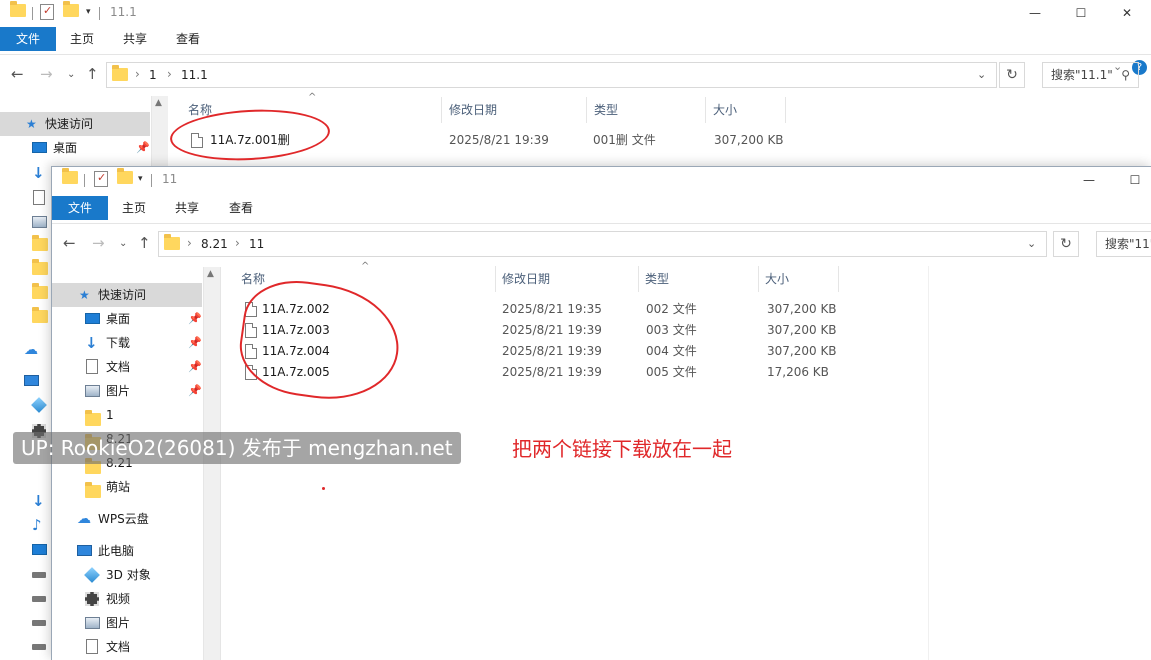 Image resolution: width=1151 pixels, height=660 pixels. What do you see at coordinates (312, 97) in the screenshot?
I see `sort-ascending-icon: ^` at bounding box center [312, 97].